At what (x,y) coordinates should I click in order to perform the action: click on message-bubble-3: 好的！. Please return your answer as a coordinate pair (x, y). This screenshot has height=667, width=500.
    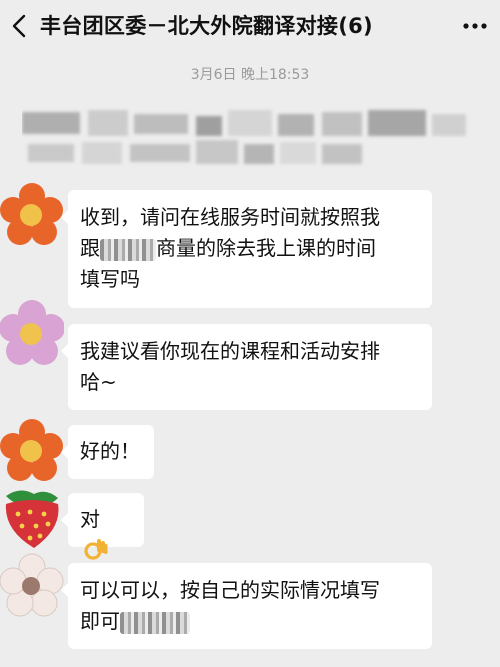
    Looking at the image, I should click on (107, 452).